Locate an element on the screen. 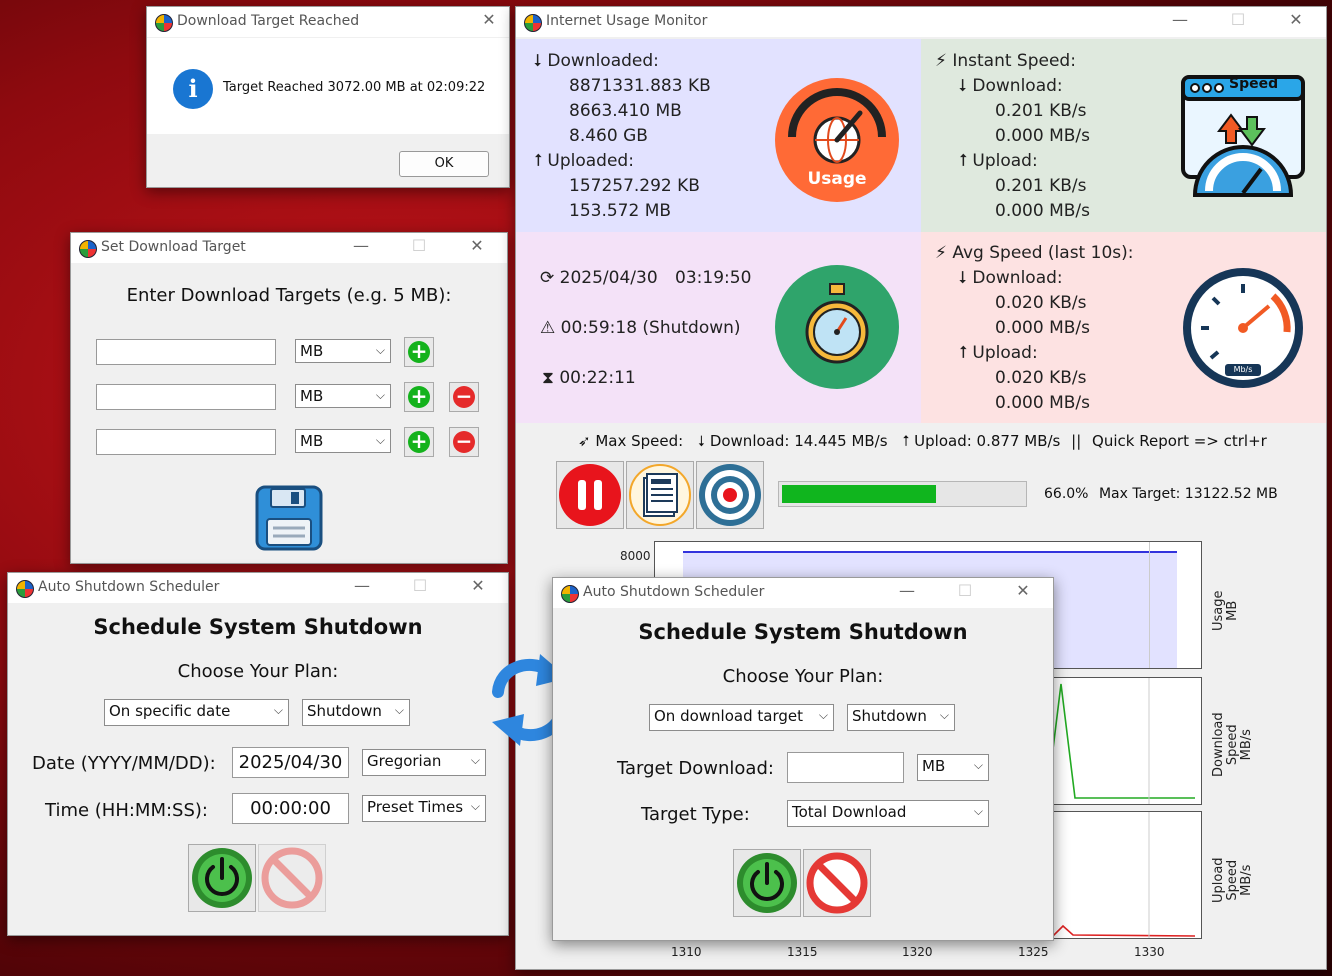  instant-upload-mb: 0.000 MB/s is located at coordinates (1042, 211).